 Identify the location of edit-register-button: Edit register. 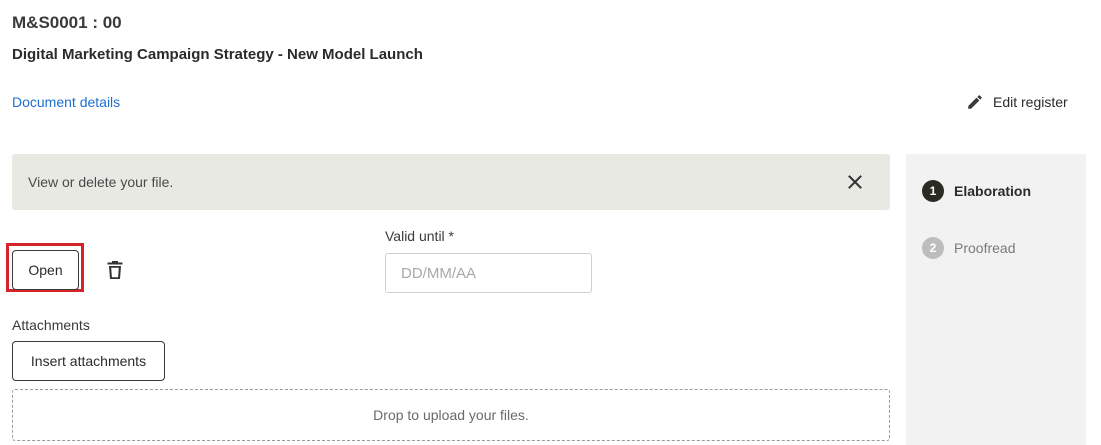
(1017, 102).